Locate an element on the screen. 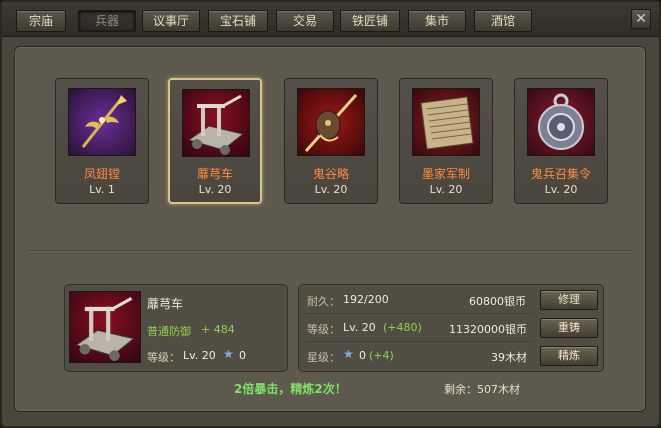 Image resolution: width=661 pixels, height=428 pixels. tab-trade: 交易 is located at coordinates (305, 21).